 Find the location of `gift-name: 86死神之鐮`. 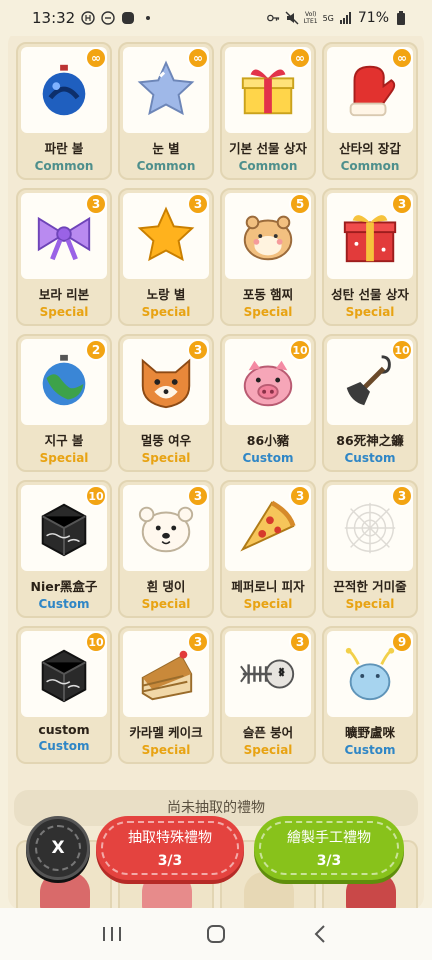

gift-name: 86死神之鐮 is located at coordinates (370, 440).